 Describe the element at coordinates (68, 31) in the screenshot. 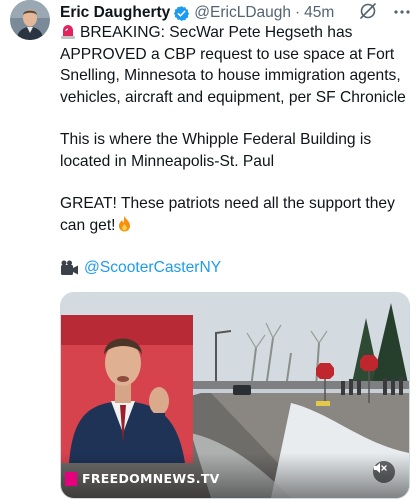

I see `siren-icon` at that location.